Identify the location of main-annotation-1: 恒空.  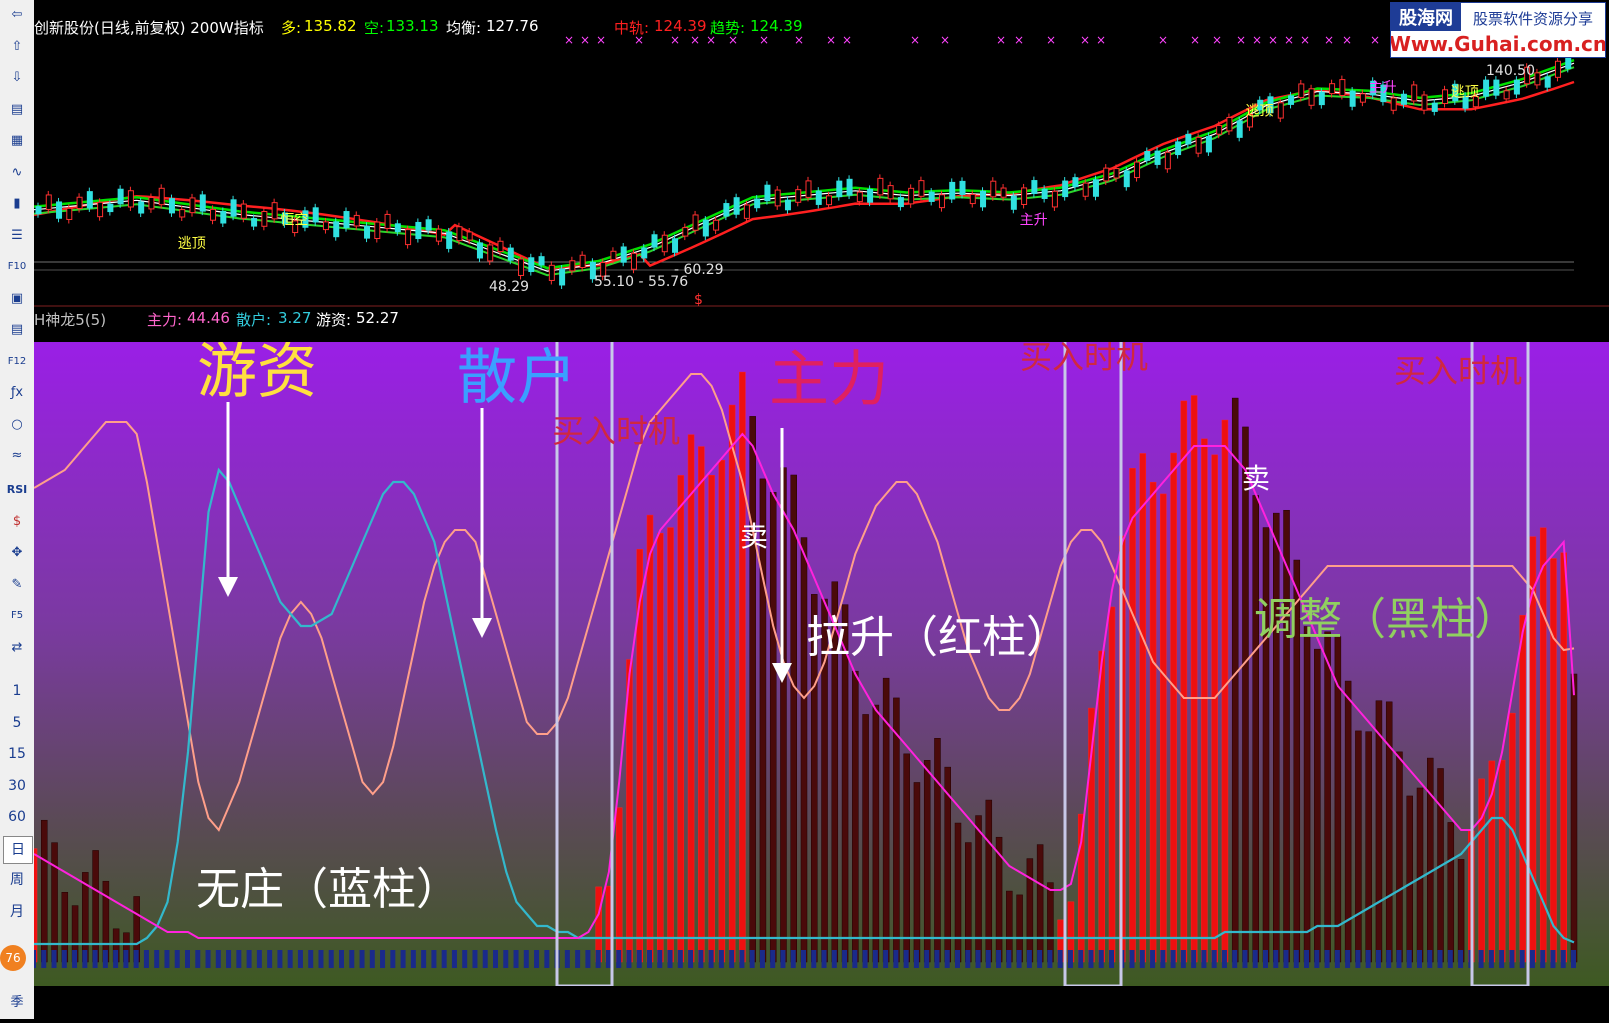
(294, 220).